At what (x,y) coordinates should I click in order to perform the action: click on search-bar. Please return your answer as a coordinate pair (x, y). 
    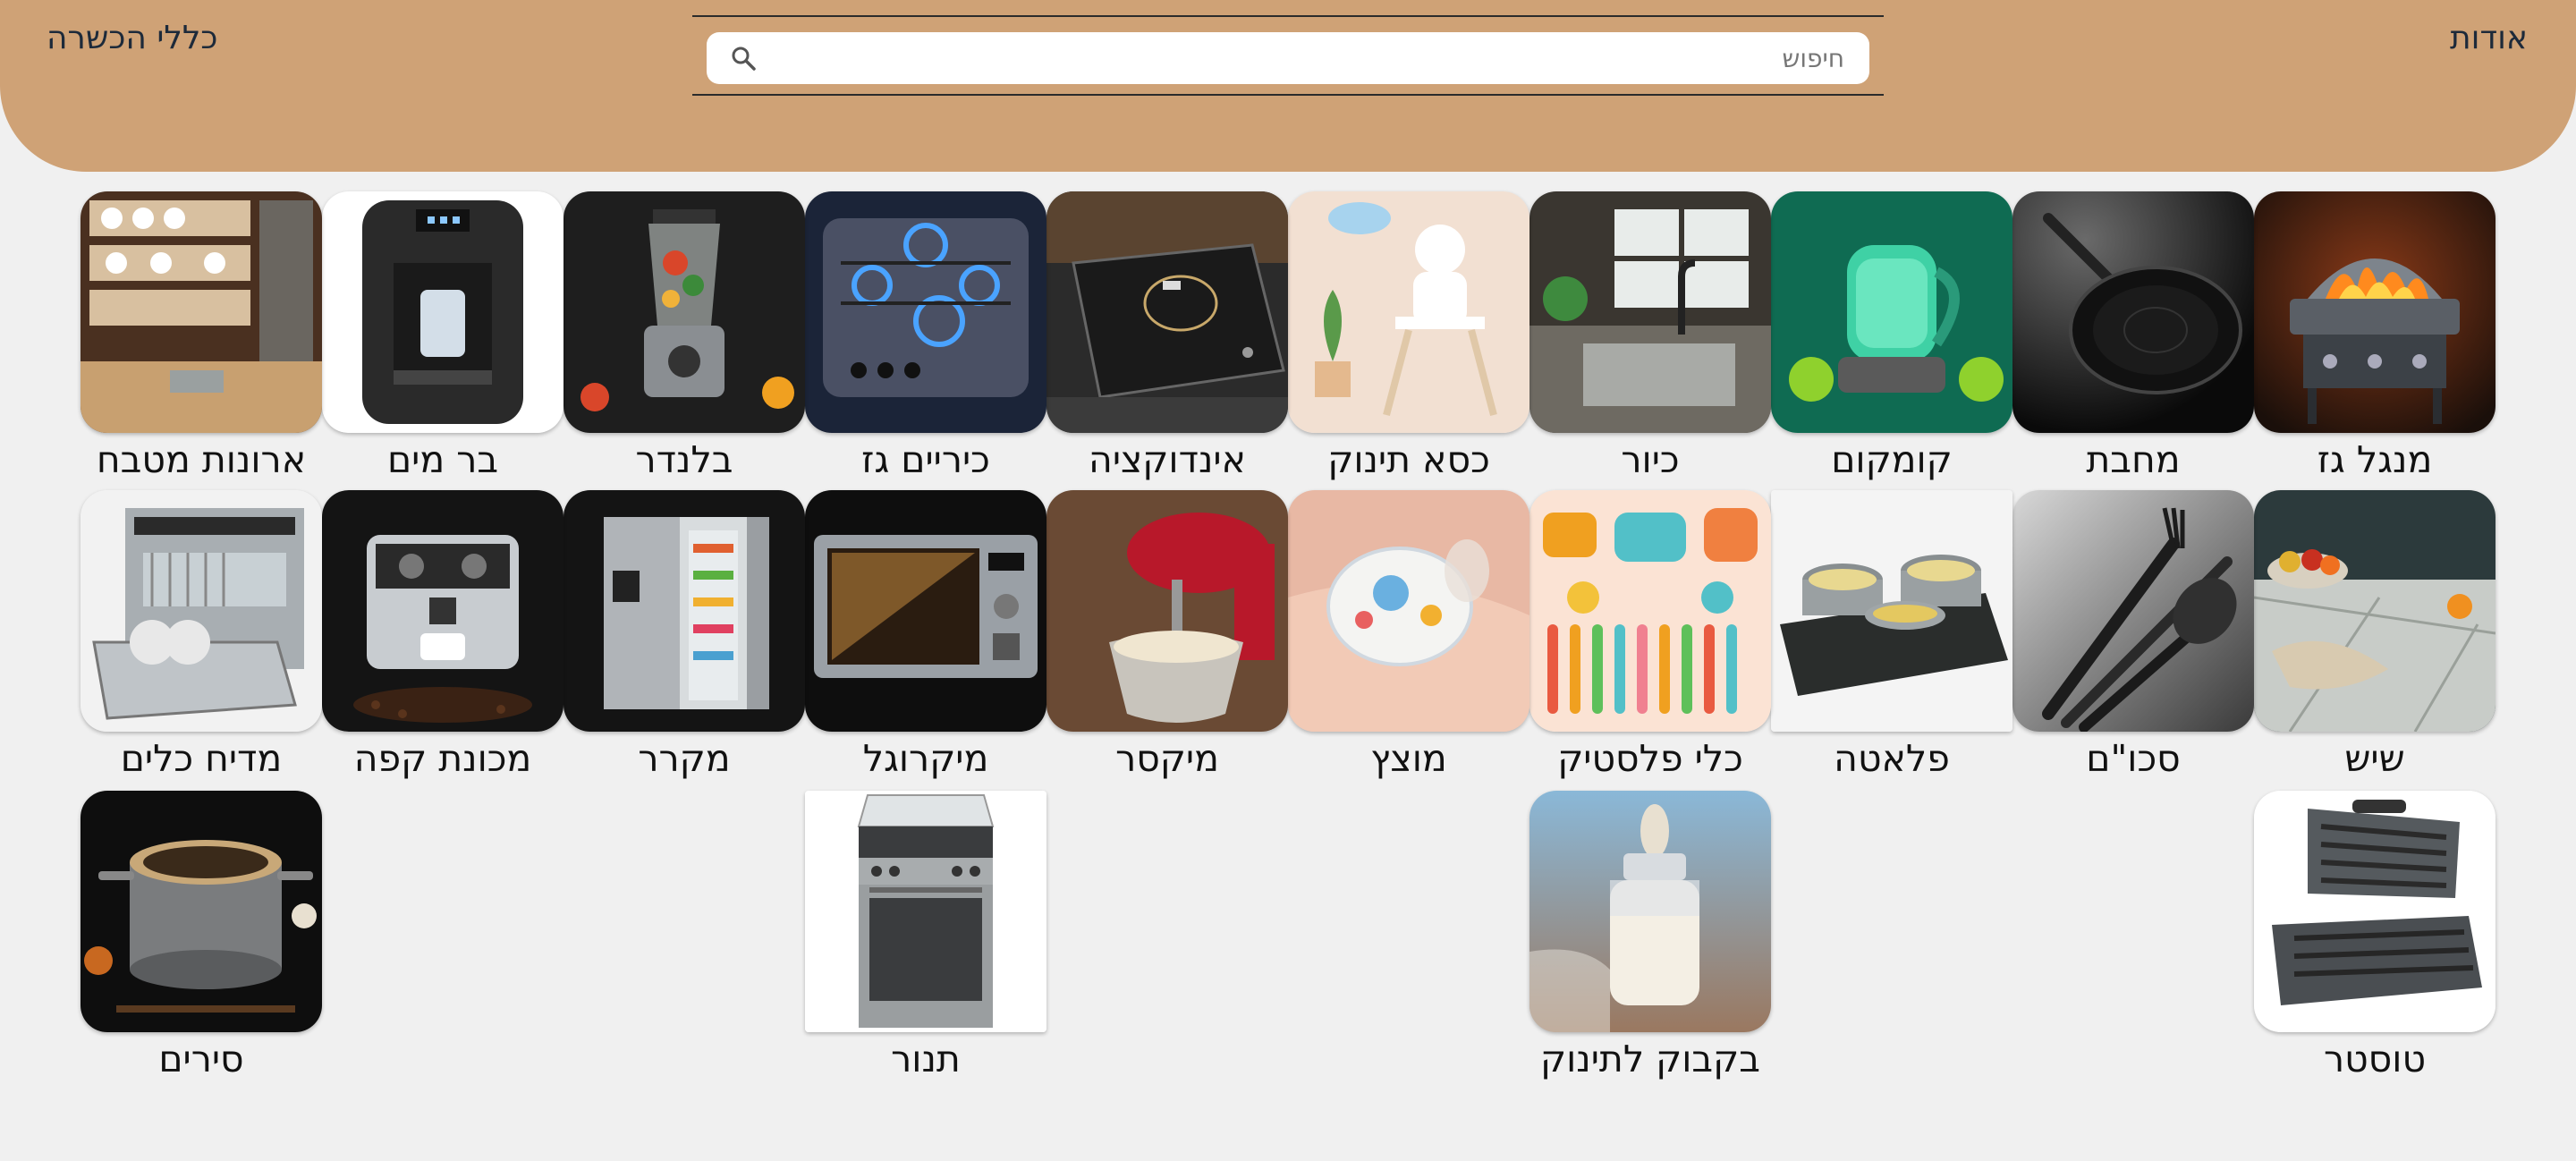
    Looking at the image, I should click on (1288, 55).